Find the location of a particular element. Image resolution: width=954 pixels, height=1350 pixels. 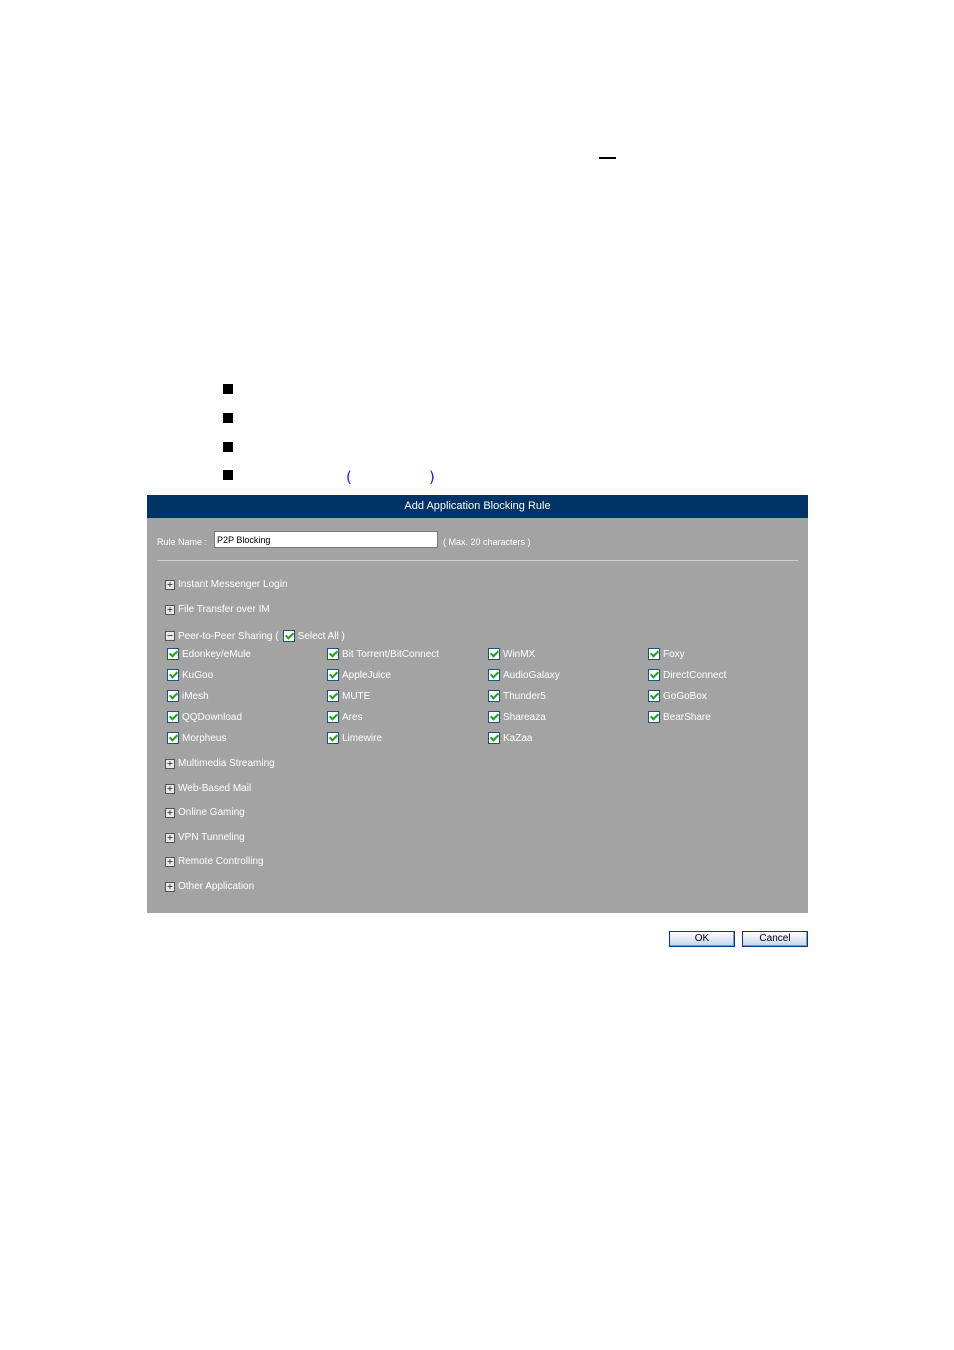

category-remote-controlling: + Remote Controlling is located at coordinates (214, 861).